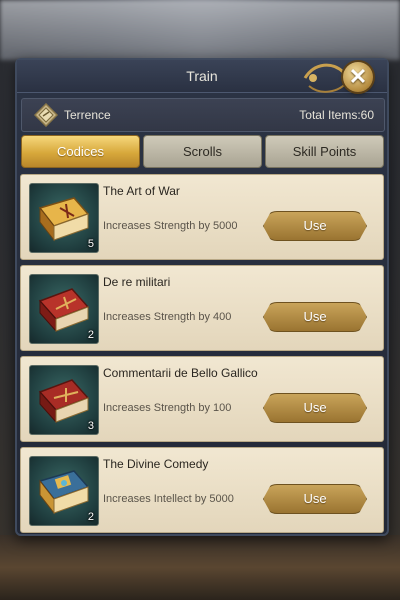  Describe the element at coordinates (87, 115) in the screenshot. I see `user-name: Terrence` at that location.